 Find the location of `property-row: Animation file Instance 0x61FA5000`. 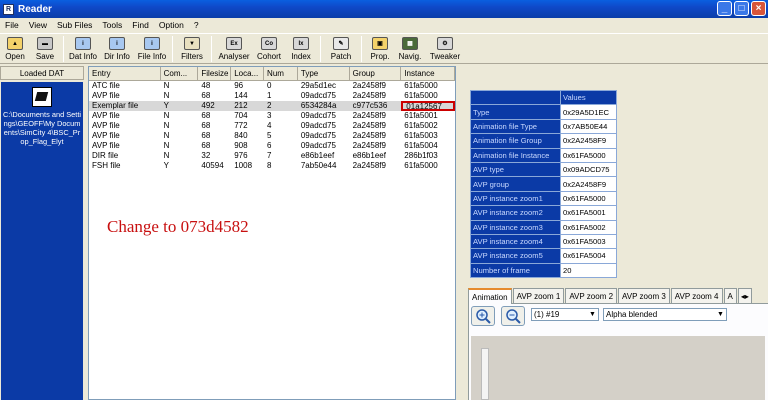

property-row: Animation file Instance 0x61FA5000 is located at coordinates (543, 155).